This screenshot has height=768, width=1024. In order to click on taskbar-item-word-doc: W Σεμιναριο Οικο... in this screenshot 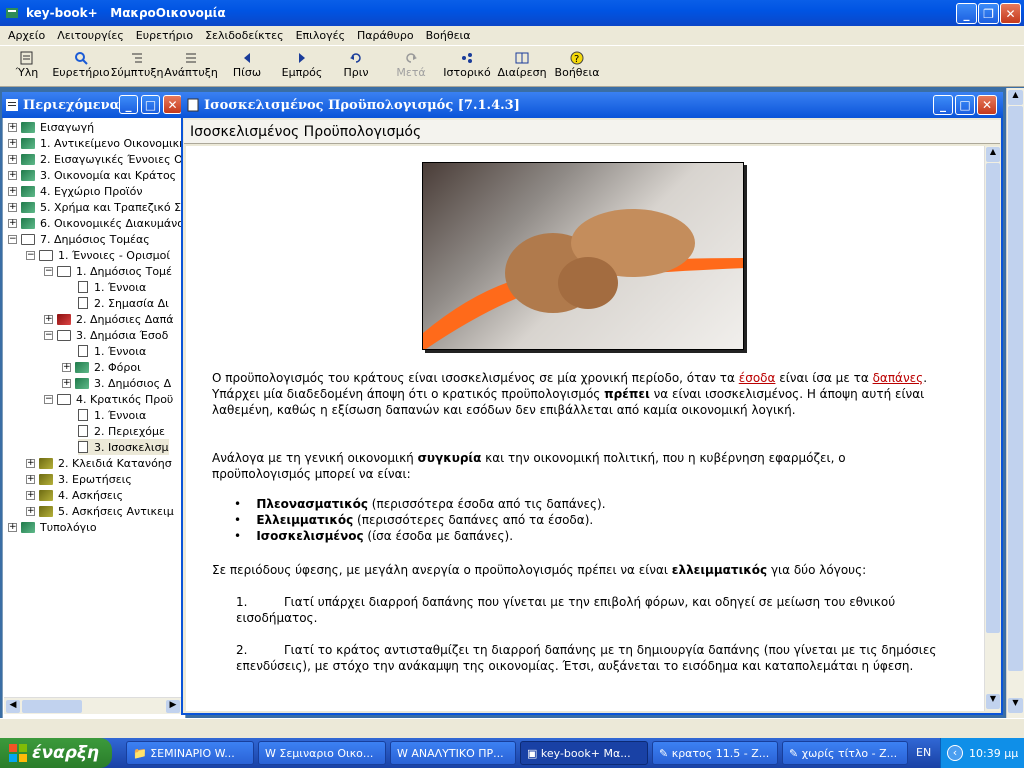, I will do `click(322, 753)`.